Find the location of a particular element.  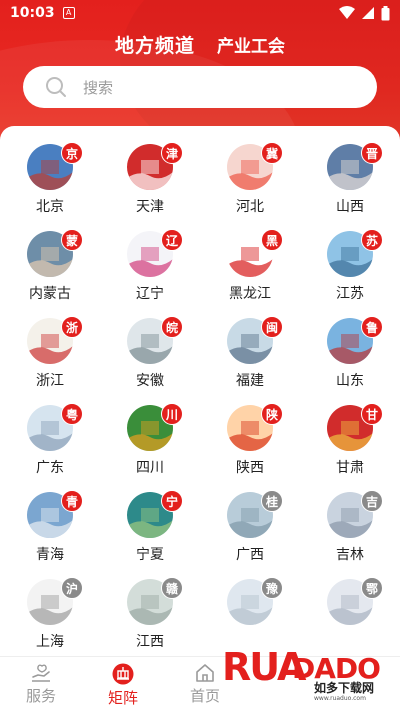

region-badge: 晋 is located at coordinates (372, 153).